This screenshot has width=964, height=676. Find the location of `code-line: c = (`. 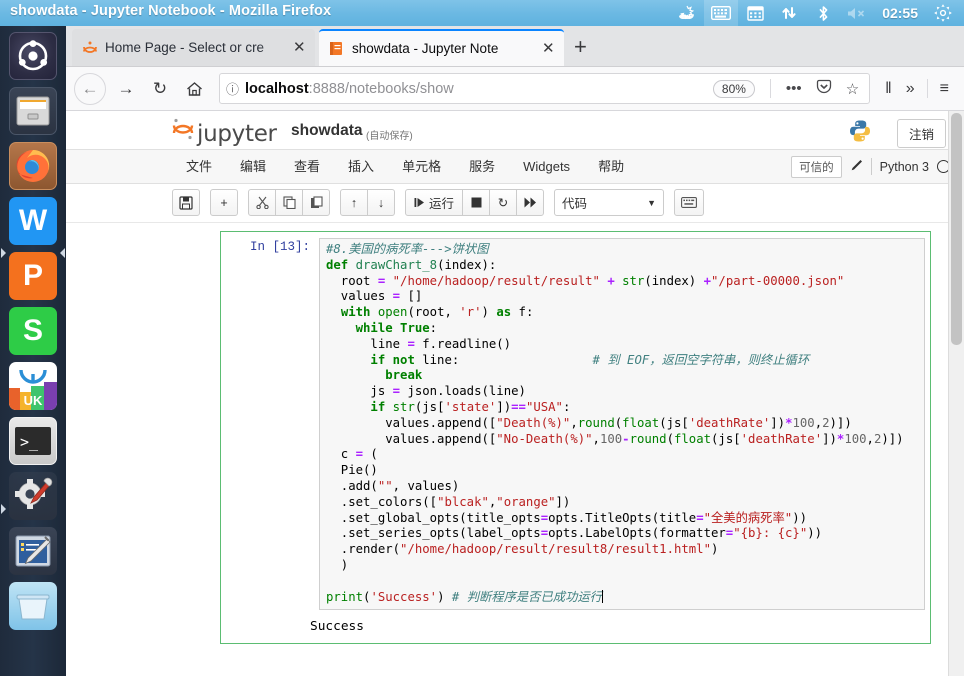

code-line: c = ( is located at coordinates (352, 454).